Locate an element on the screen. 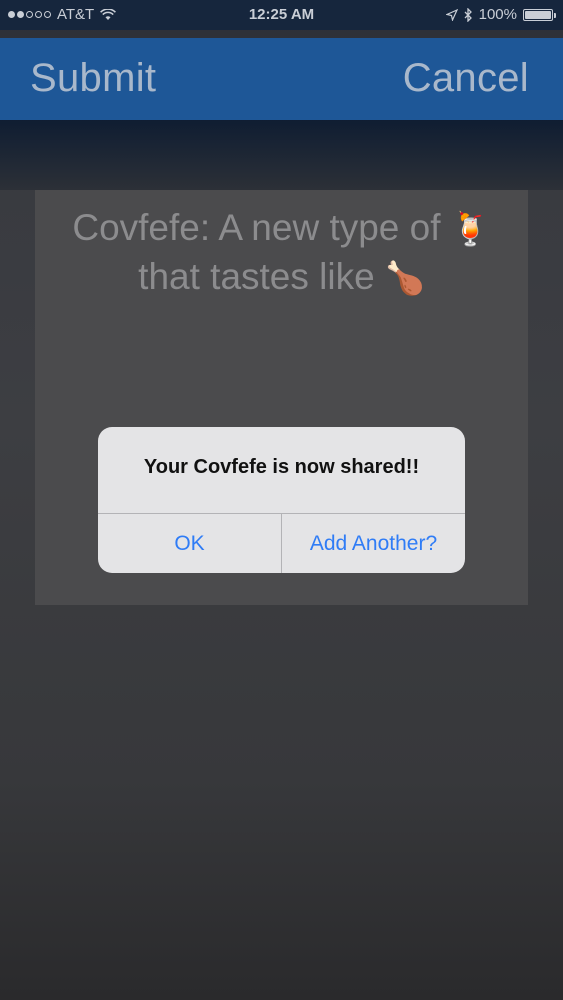  nav-shadow is located at coordinates (281, 155).